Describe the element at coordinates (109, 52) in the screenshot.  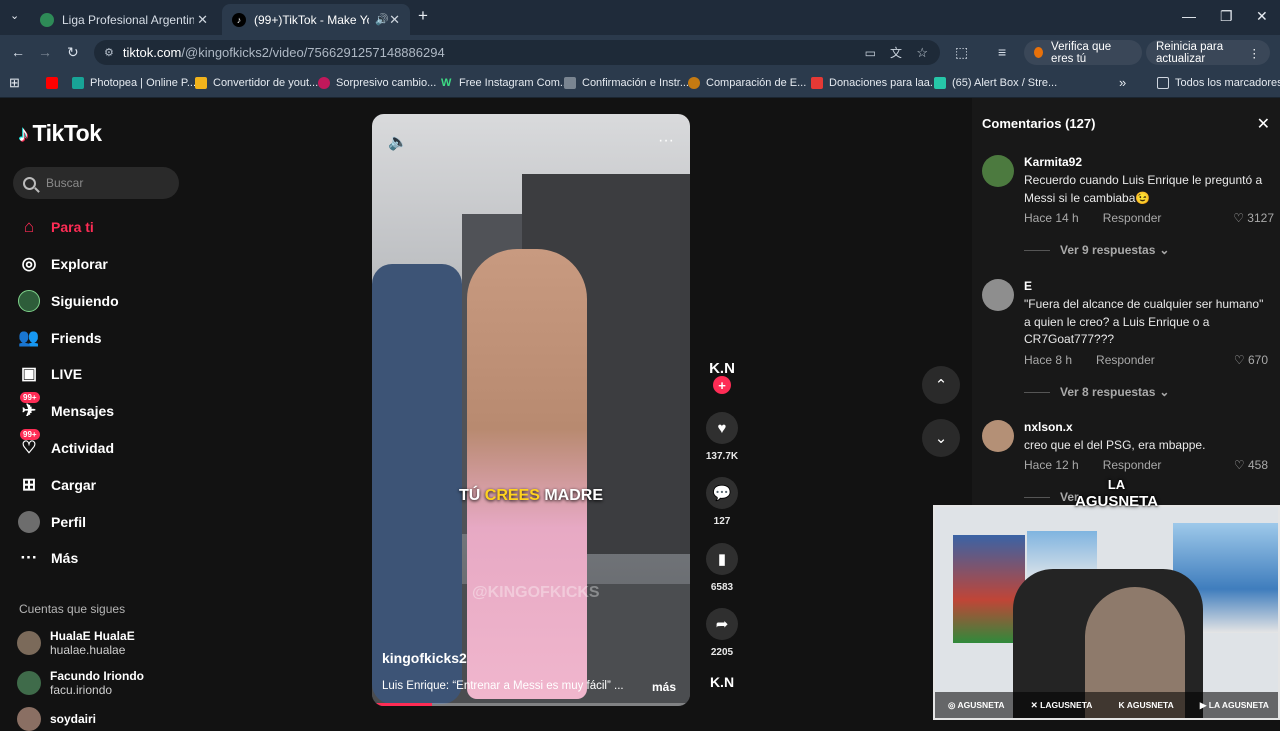
I see `site-info-icon: ⚙` at that location.